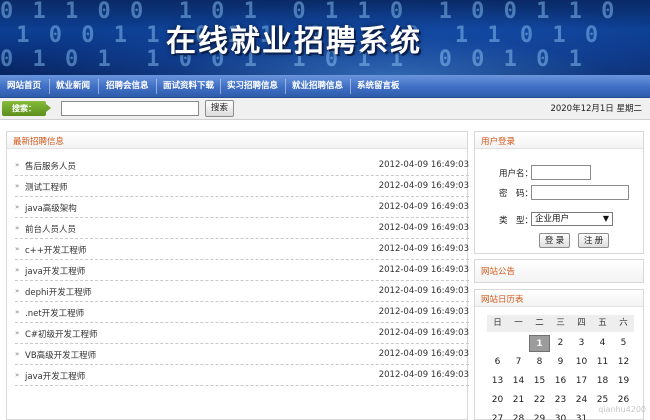 This screenshot has width=650, height=420. Describe the element at coordinates (50, 229) in the screenshot. I see `job-title-link: 前台人员人员` at that location.